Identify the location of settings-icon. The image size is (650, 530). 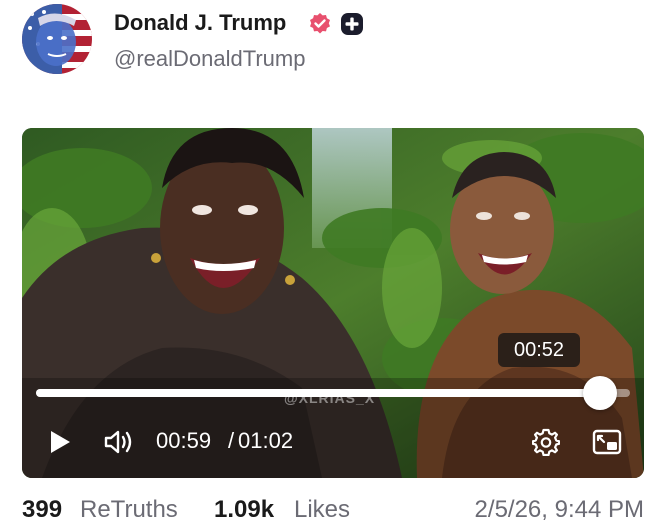
(546, 442).